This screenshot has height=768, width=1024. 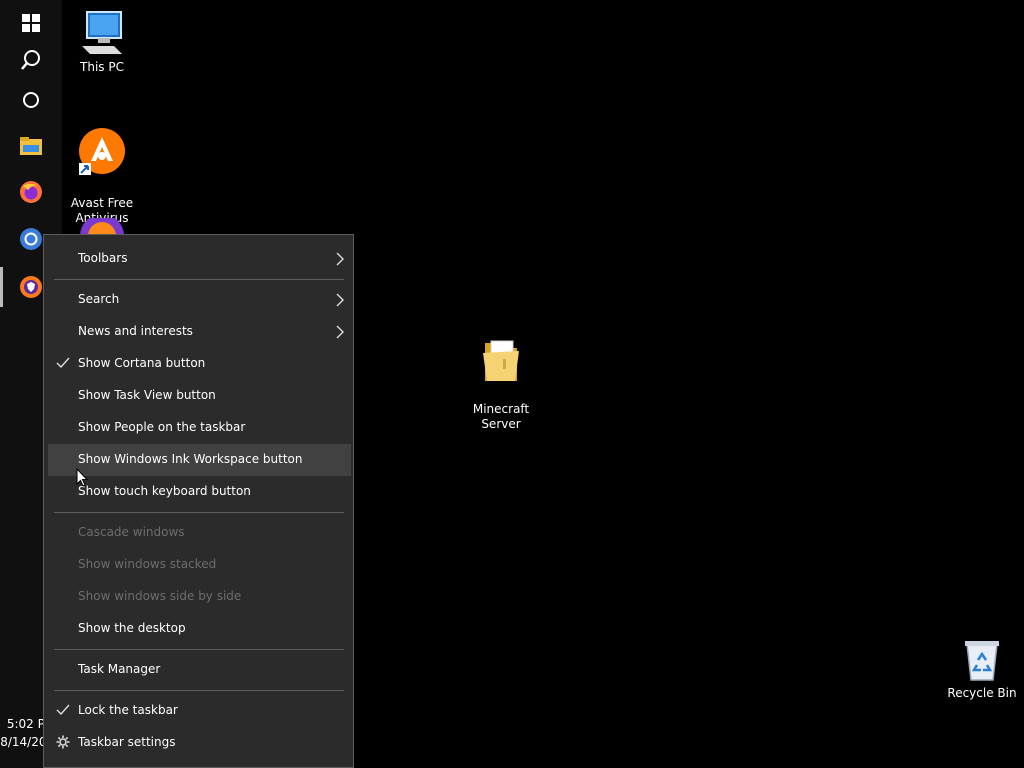 I want to click on desktop-icon-minecraft-server: Minecraft Server, so click(x=501, y=378).